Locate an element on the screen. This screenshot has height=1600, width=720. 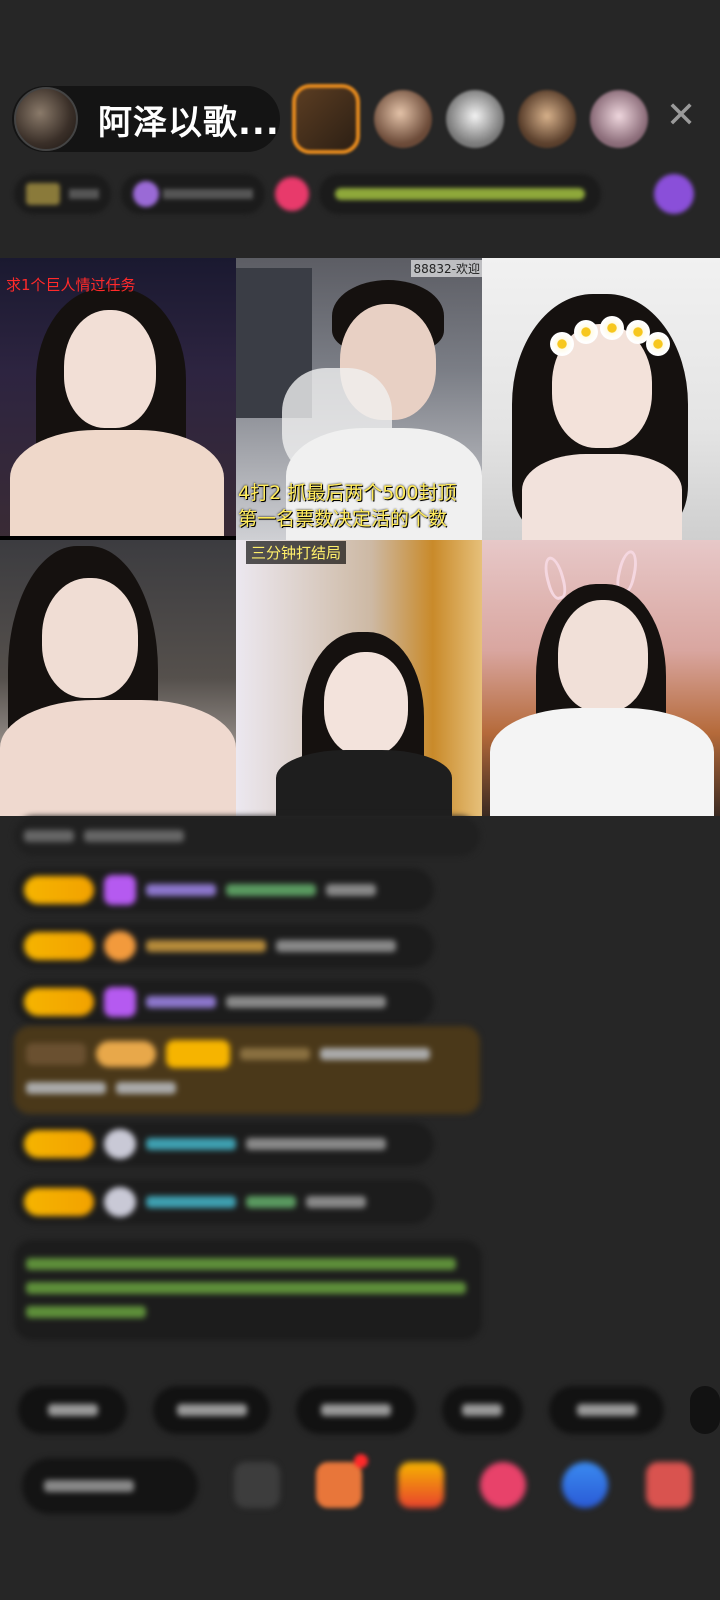
hot-rank-tag is located at coordinates (193, 194).